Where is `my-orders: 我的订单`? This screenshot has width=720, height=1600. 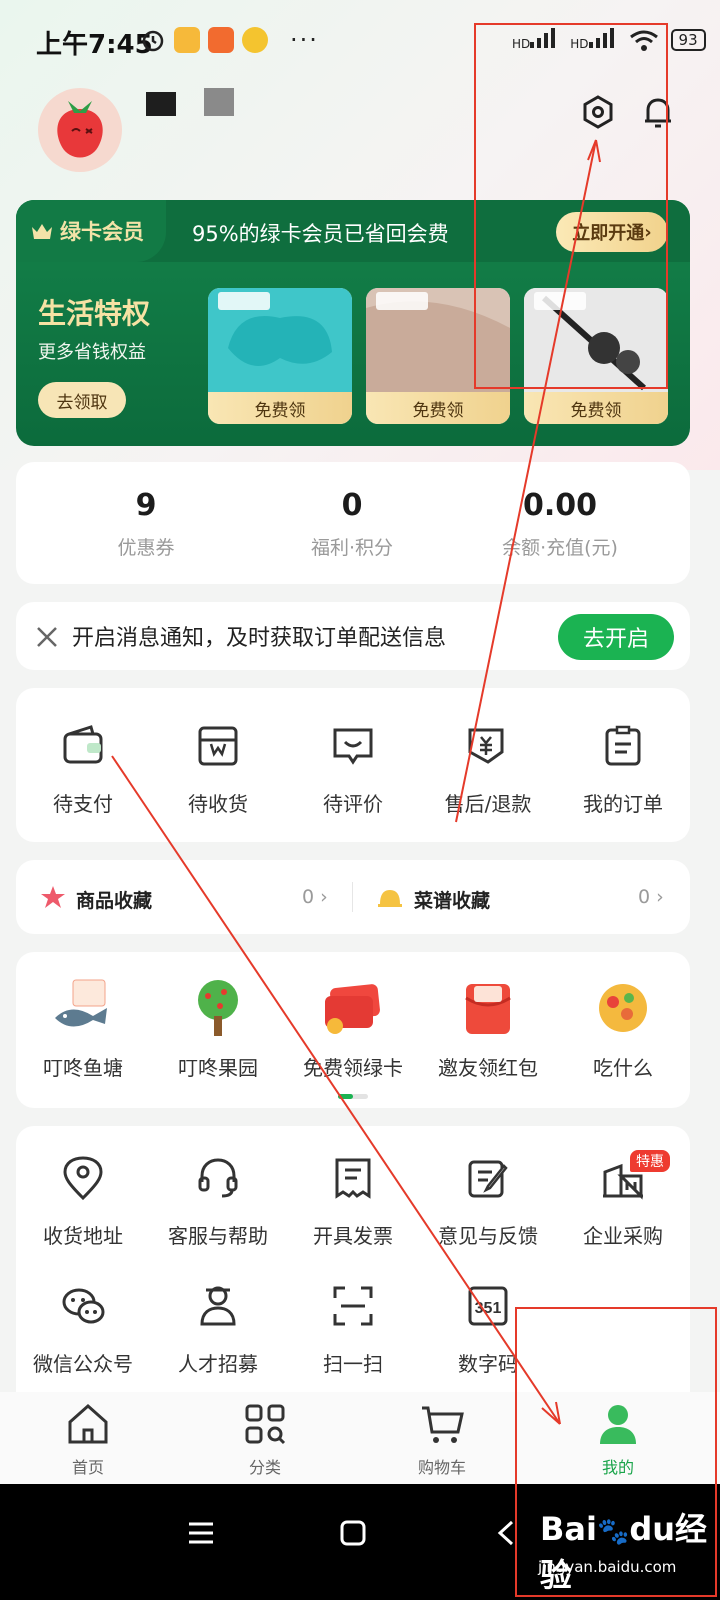 my-orders: 我的订单 is located at coordinates (623, 769).